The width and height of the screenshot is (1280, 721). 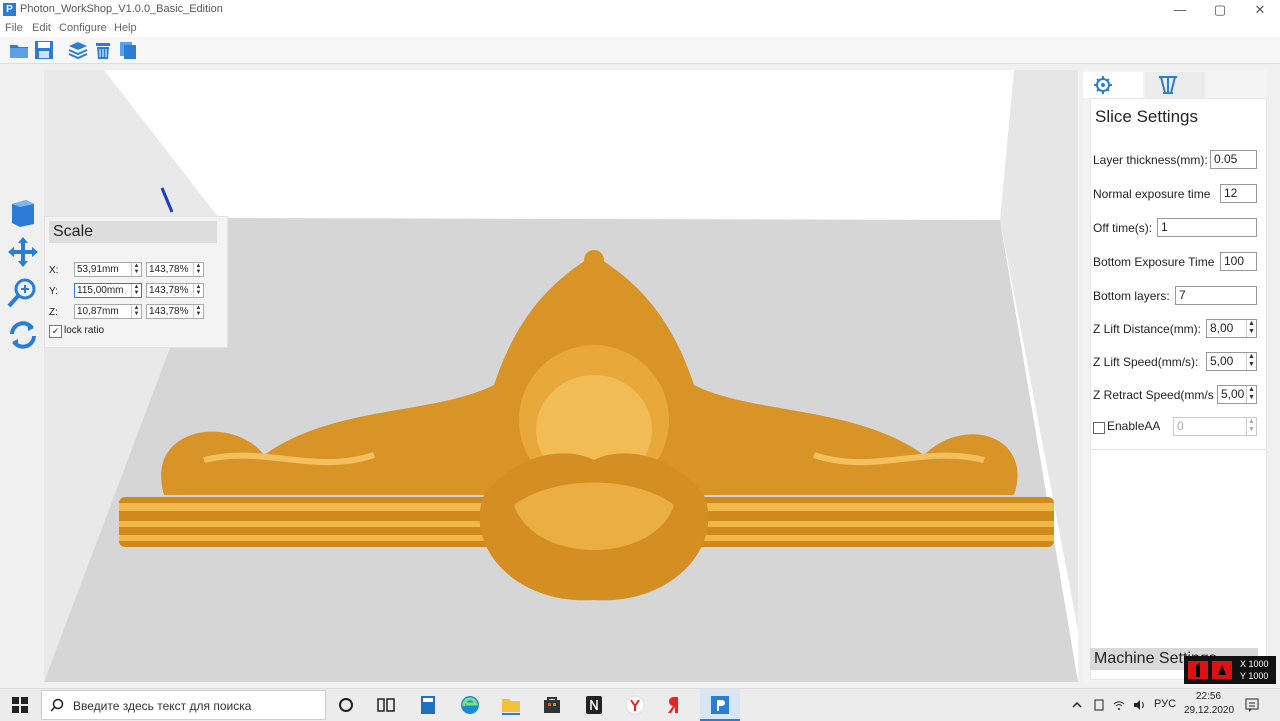 What do you see at coordinates (1231, 328) in the screenshot?
I see `z-lift-distance-input: 8,00 ▲ ▼` at bounding box center [1231, 328].